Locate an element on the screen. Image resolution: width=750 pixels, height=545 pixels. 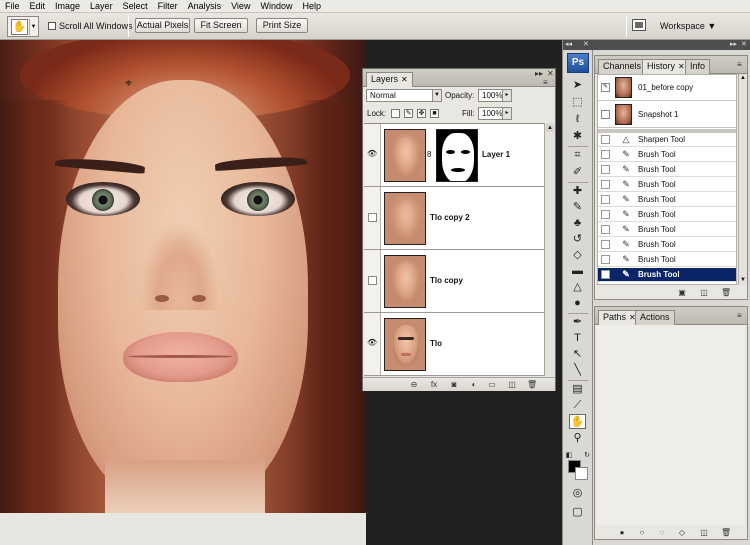
crop-tool-icon: ⌗ is located at coordinates (577, 155).